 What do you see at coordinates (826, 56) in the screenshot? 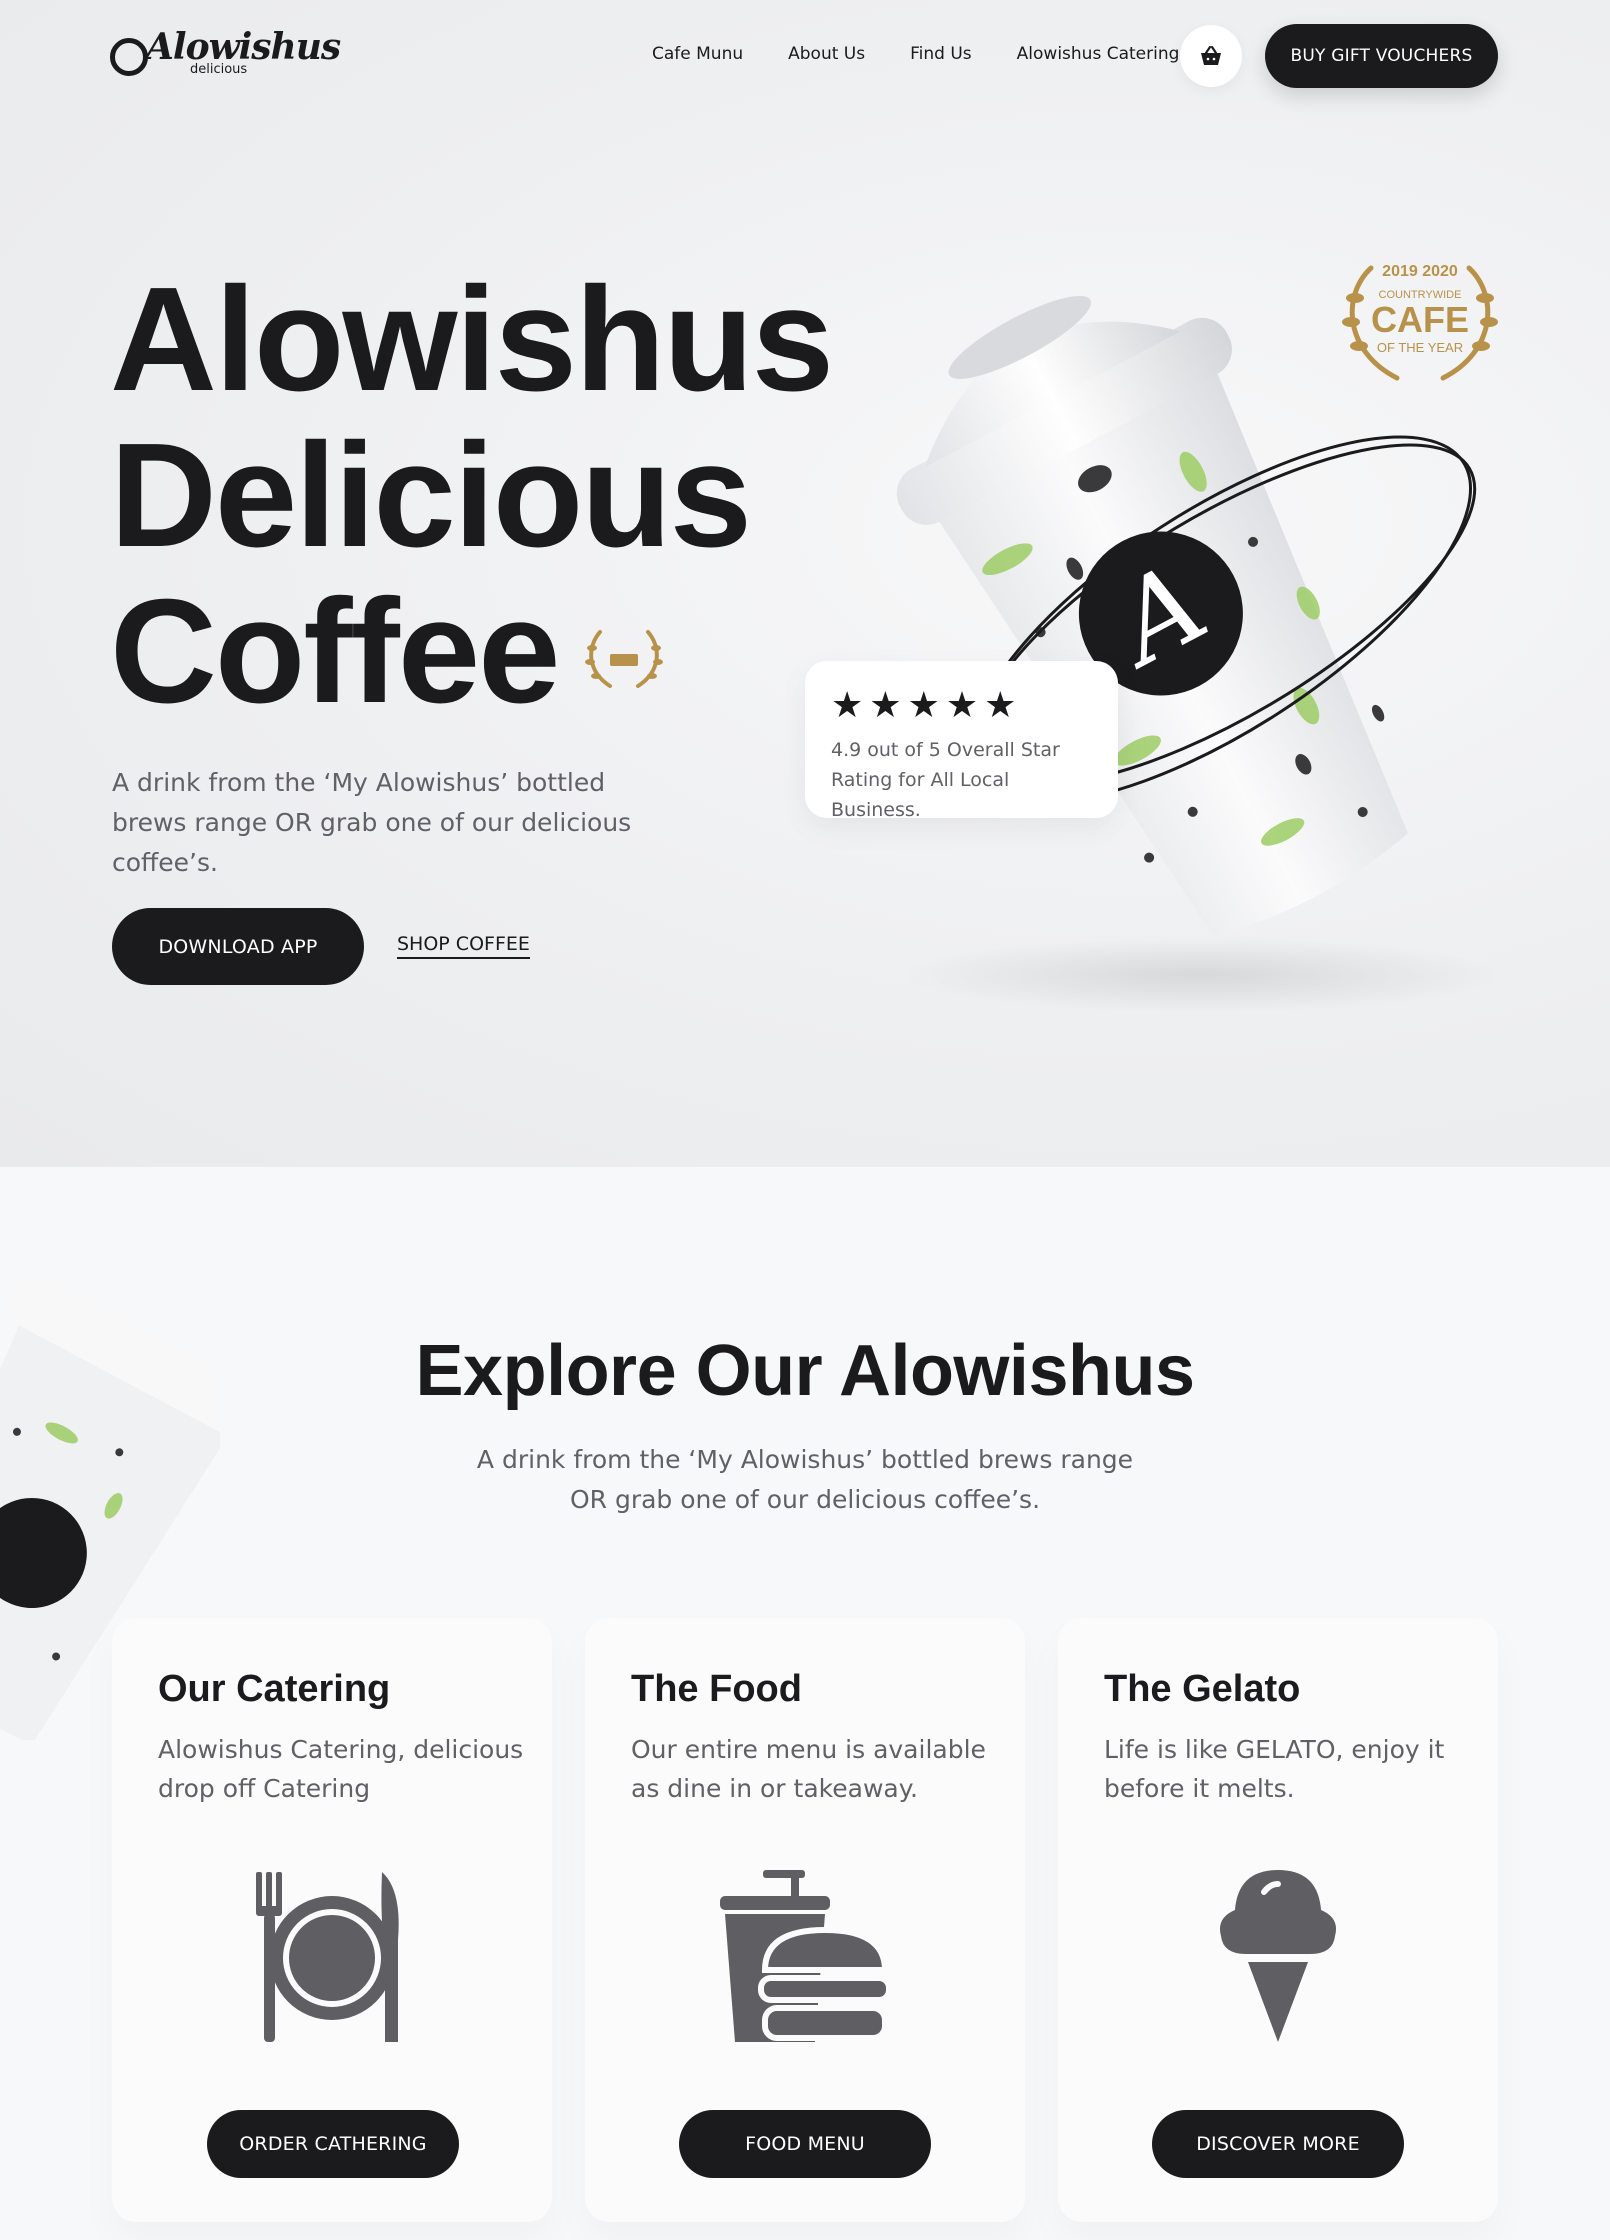
I see `nav-link-about-us: About Us` at bounding box center [826, 56].